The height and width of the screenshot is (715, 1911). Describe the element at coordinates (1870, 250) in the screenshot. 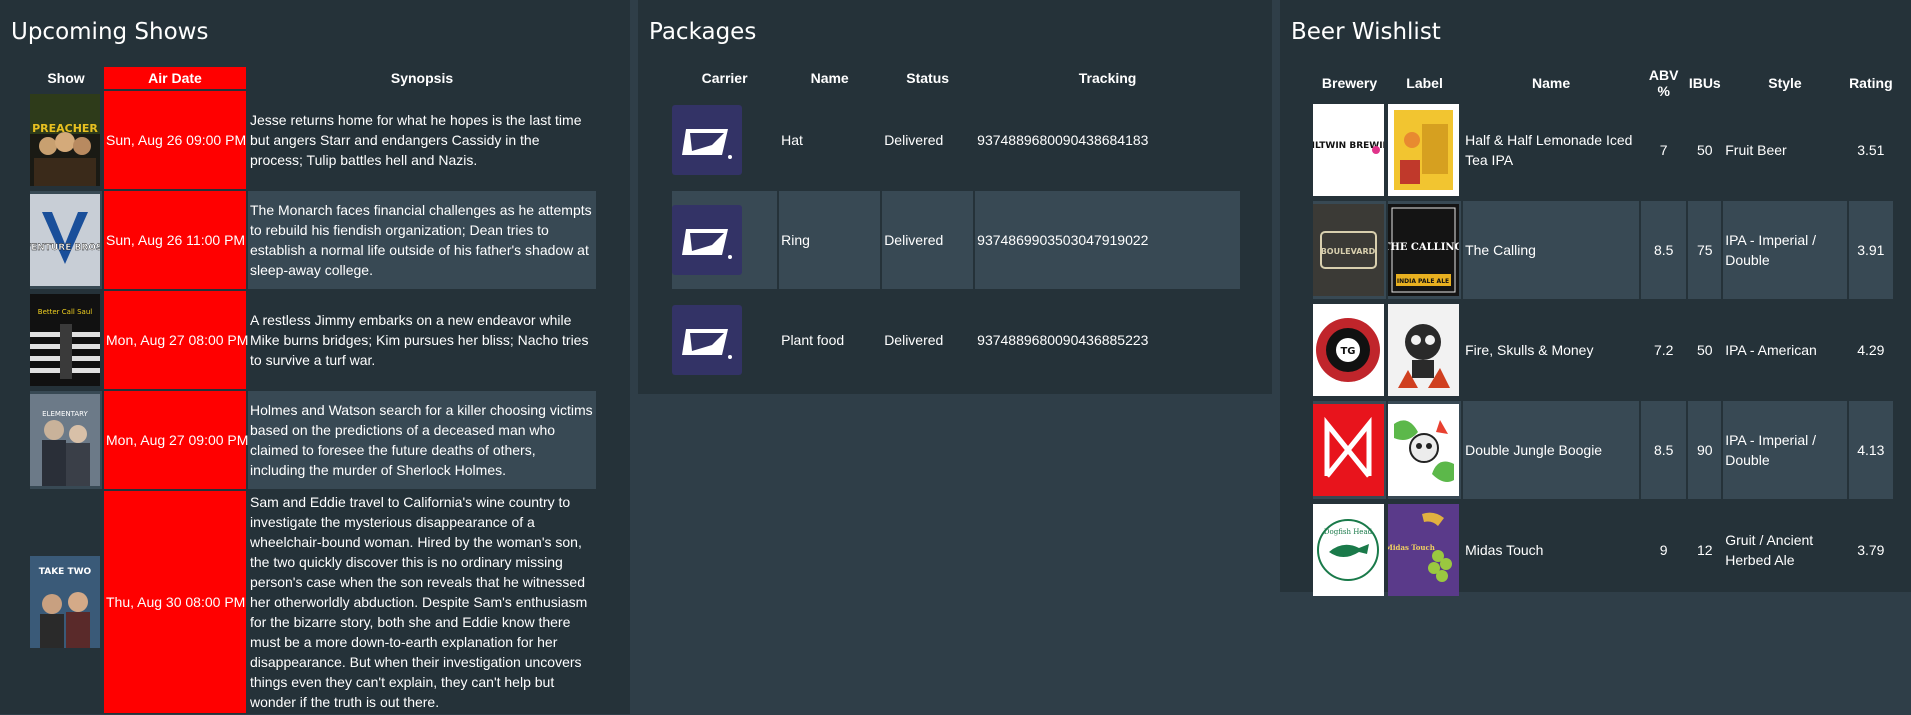

I see `beer-rating: 3.91` at that location.